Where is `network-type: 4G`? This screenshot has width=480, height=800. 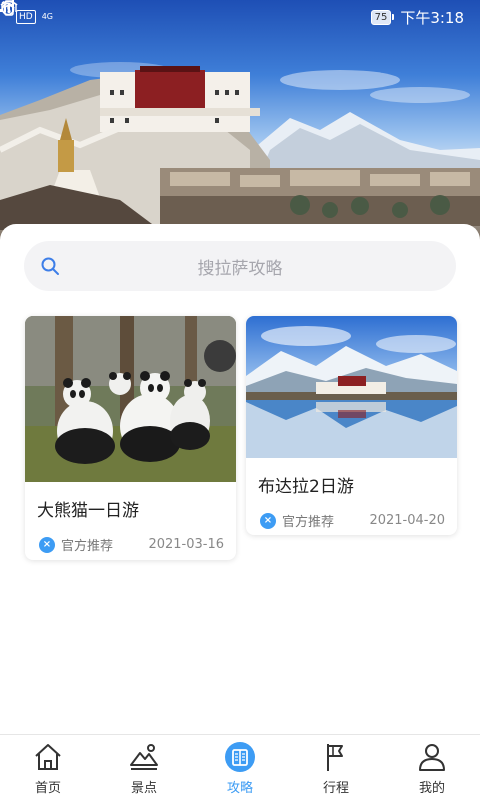
network-type: 4G is located at coordinates (47, 16).